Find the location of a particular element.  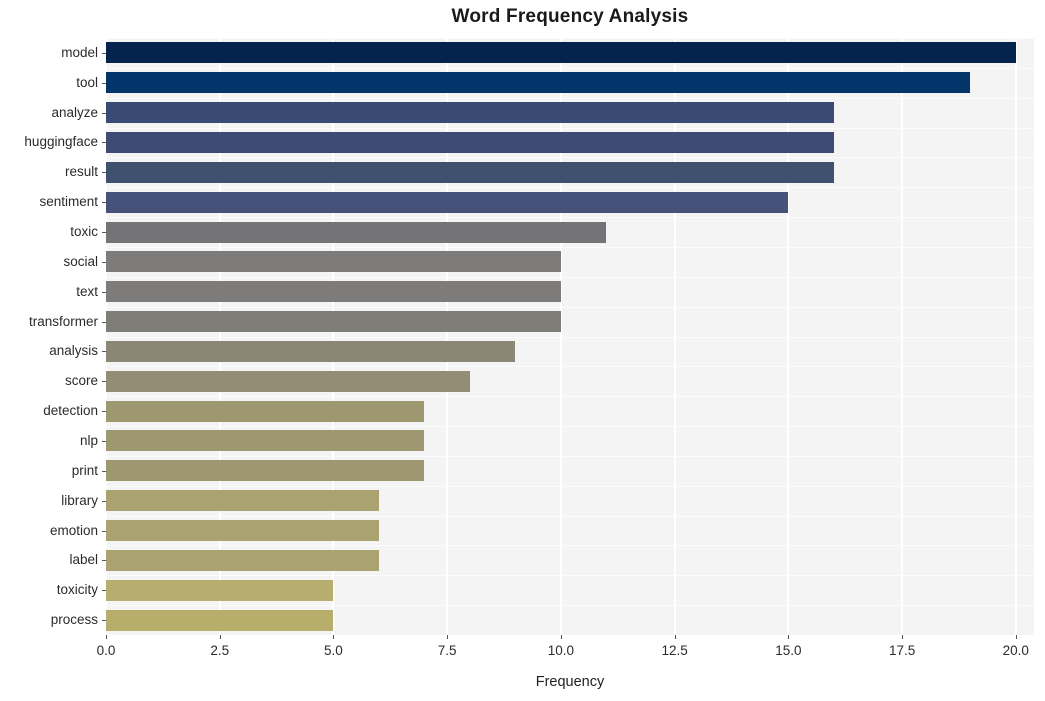

bar-text is located at coordinates (333, 292).